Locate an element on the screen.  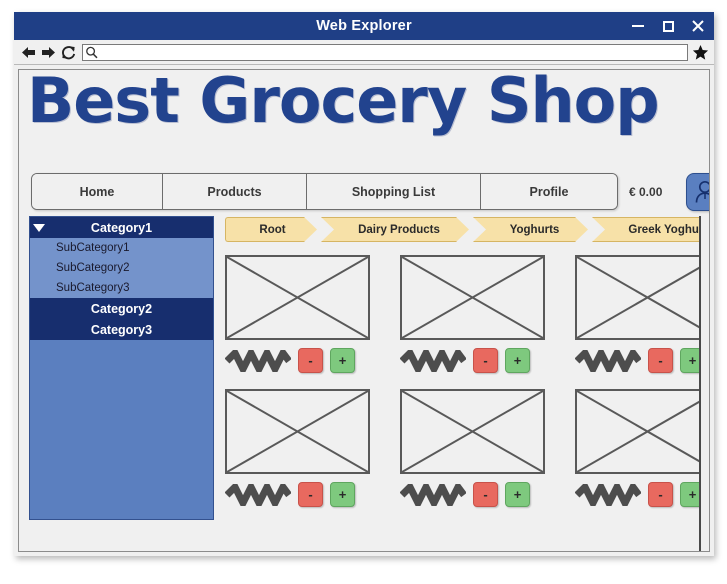
forward-arrow-icon is located at coordinates (48, 52).